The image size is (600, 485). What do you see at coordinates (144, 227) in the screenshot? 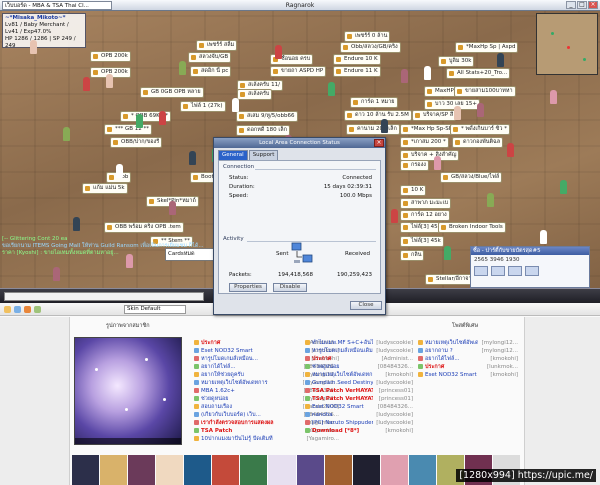
I see `vendor-shop-sign: OBB พร้อม คริง OPB .tem` at bounding box center [144, 227].